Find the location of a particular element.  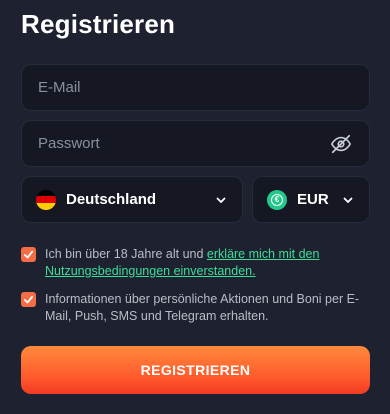

password-field is located at coordinates (183, 143).